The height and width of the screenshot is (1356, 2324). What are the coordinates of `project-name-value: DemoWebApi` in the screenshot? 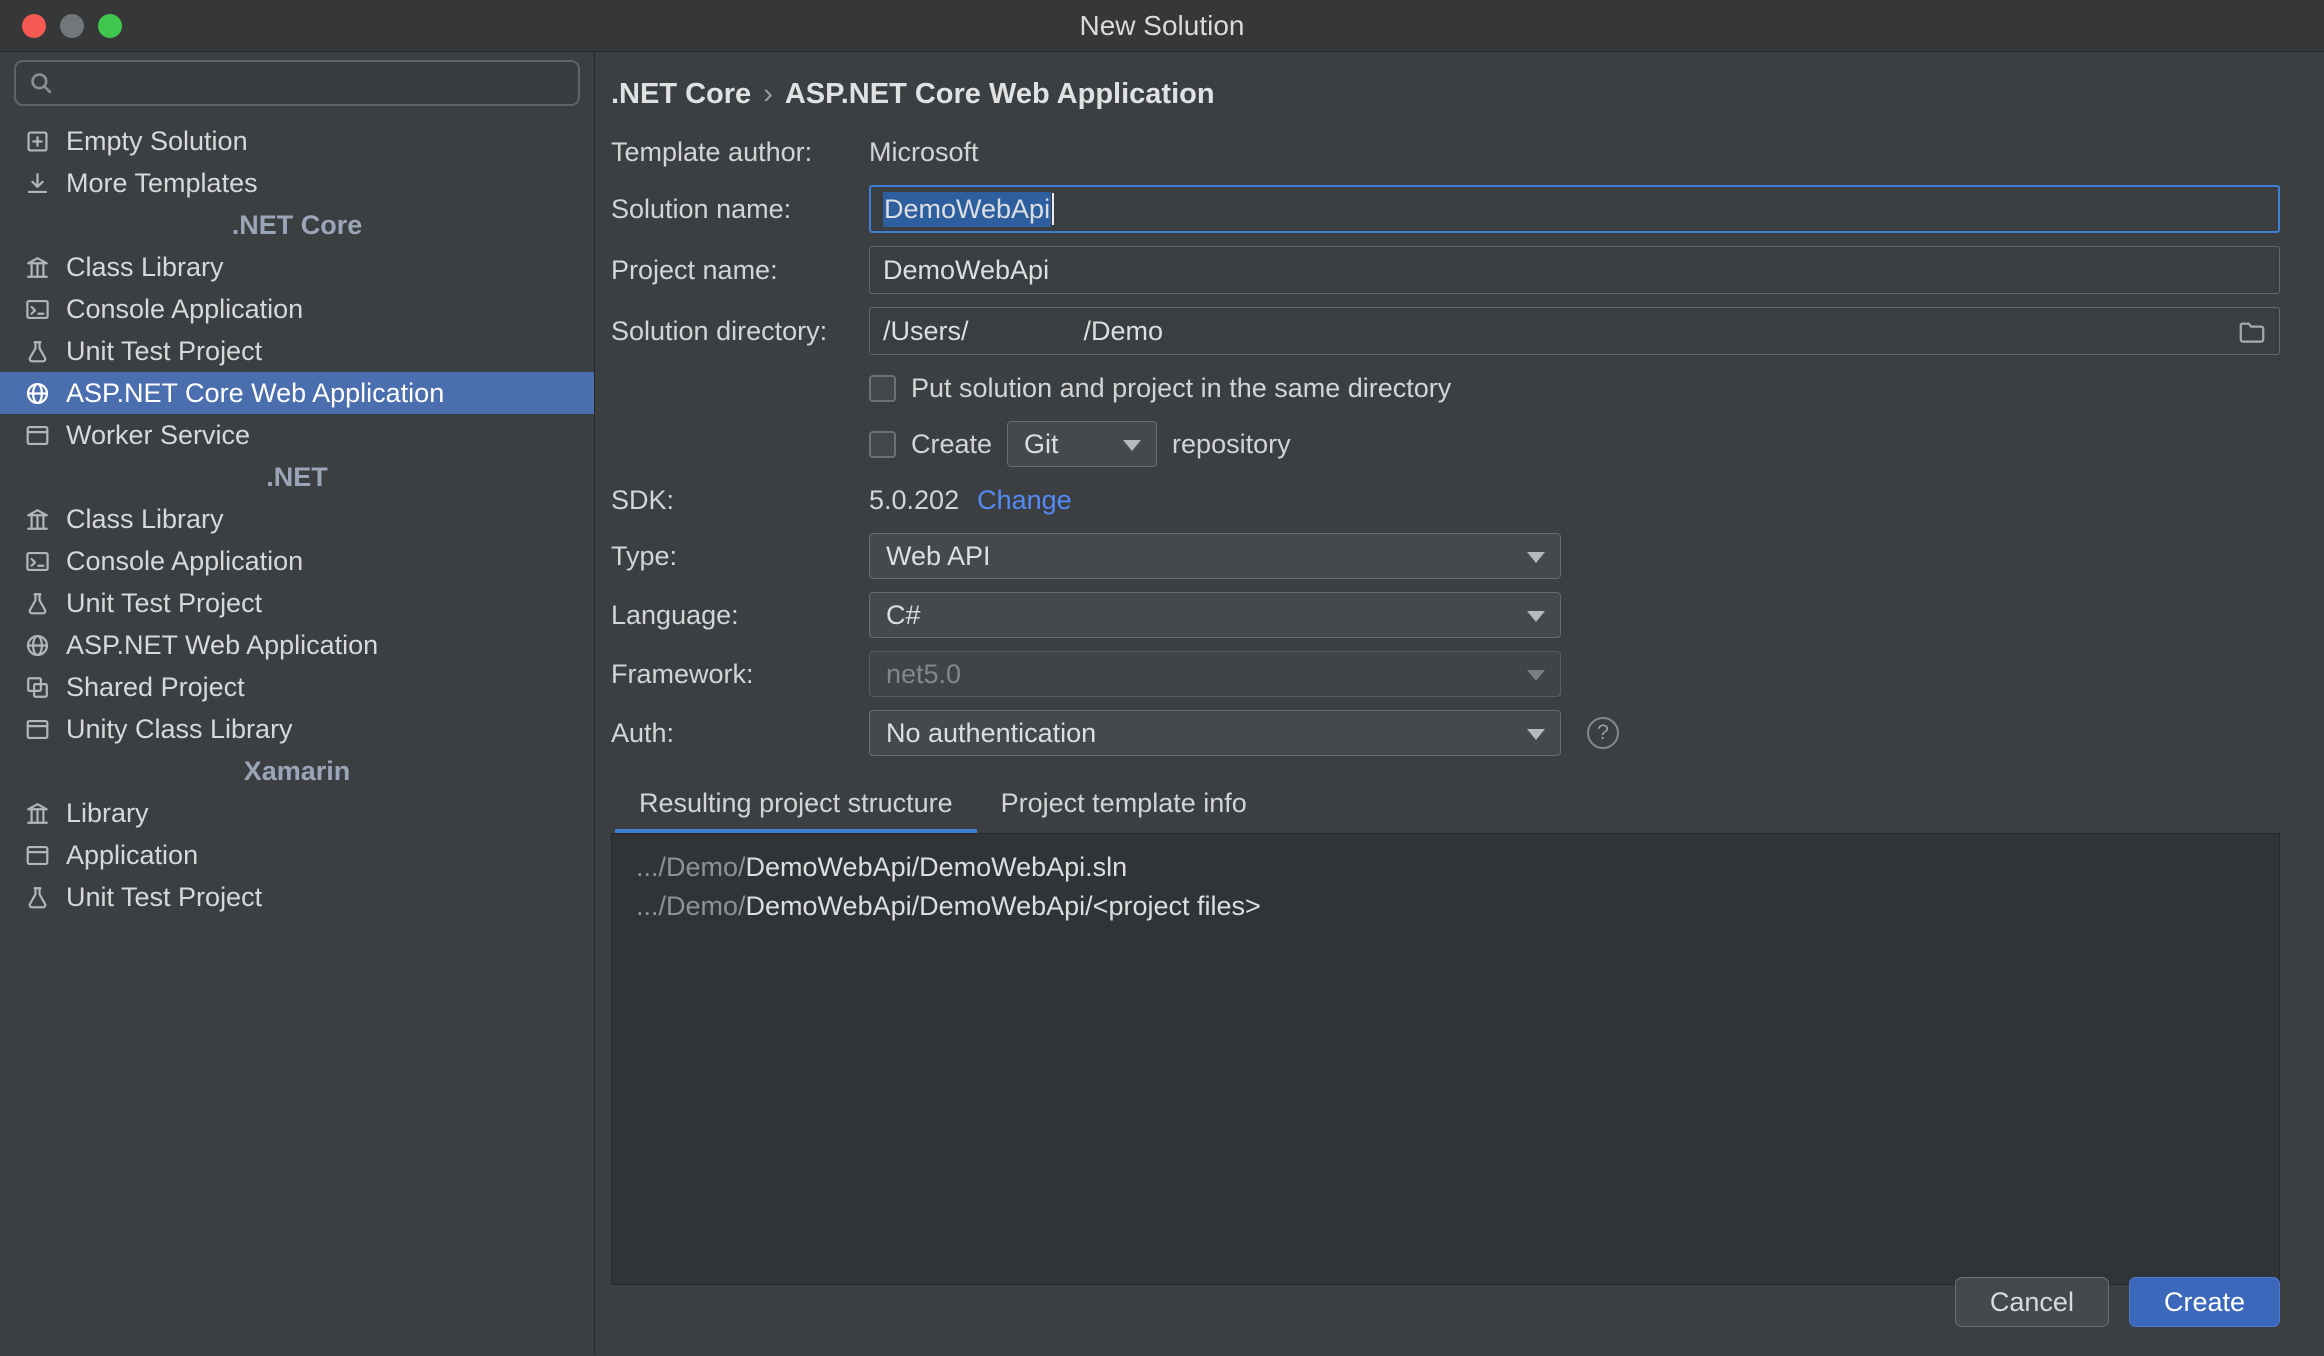 It's located at (966, 269).